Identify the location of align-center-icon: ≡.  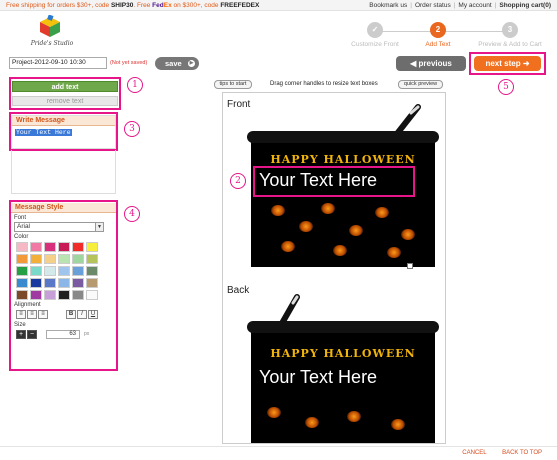
(32, 314).